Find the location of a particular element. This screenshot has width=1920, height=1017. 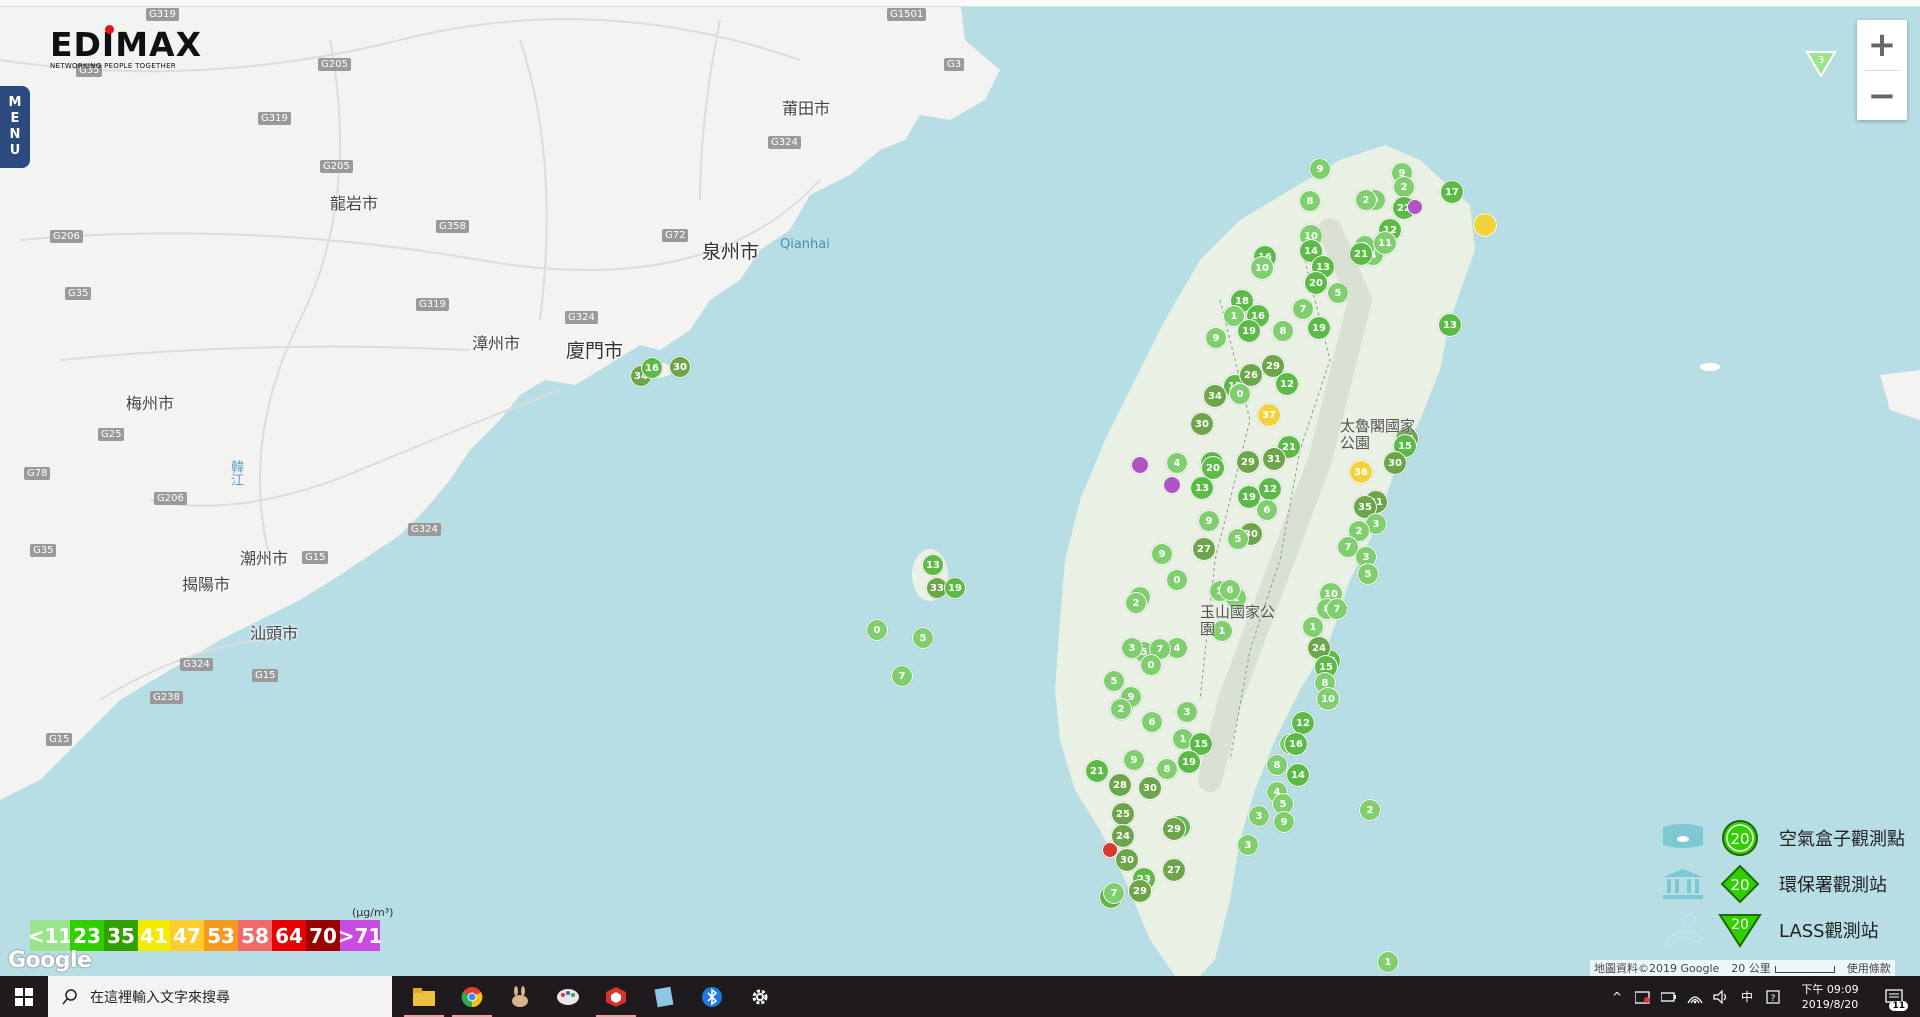

rabbit-app is located at coordinates (520, 996).